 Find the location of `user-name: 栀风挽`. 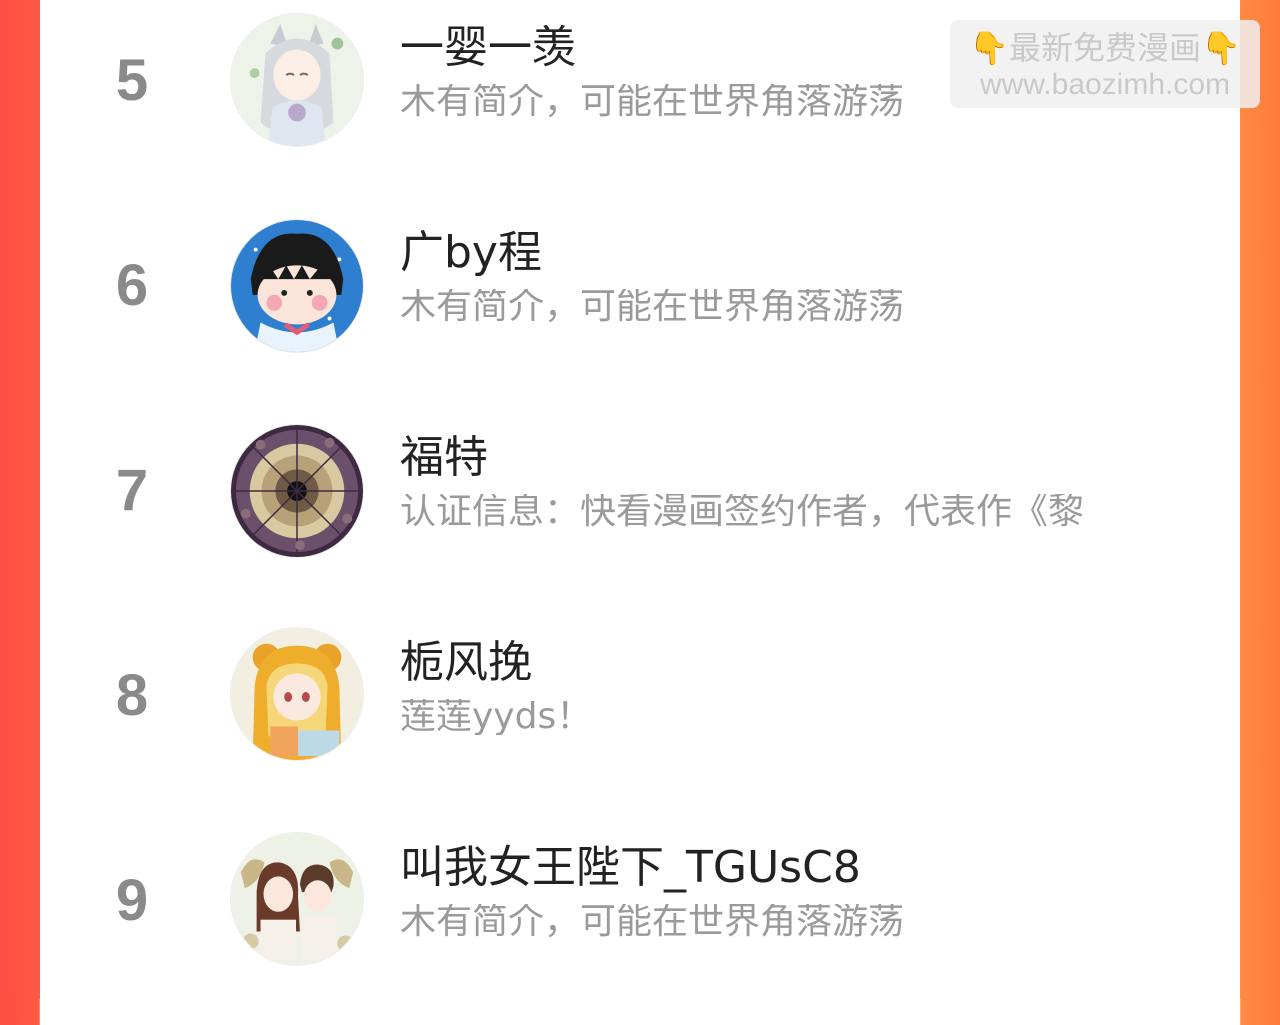

user-name: 栀风挽 is located at coordinates (466, 663).